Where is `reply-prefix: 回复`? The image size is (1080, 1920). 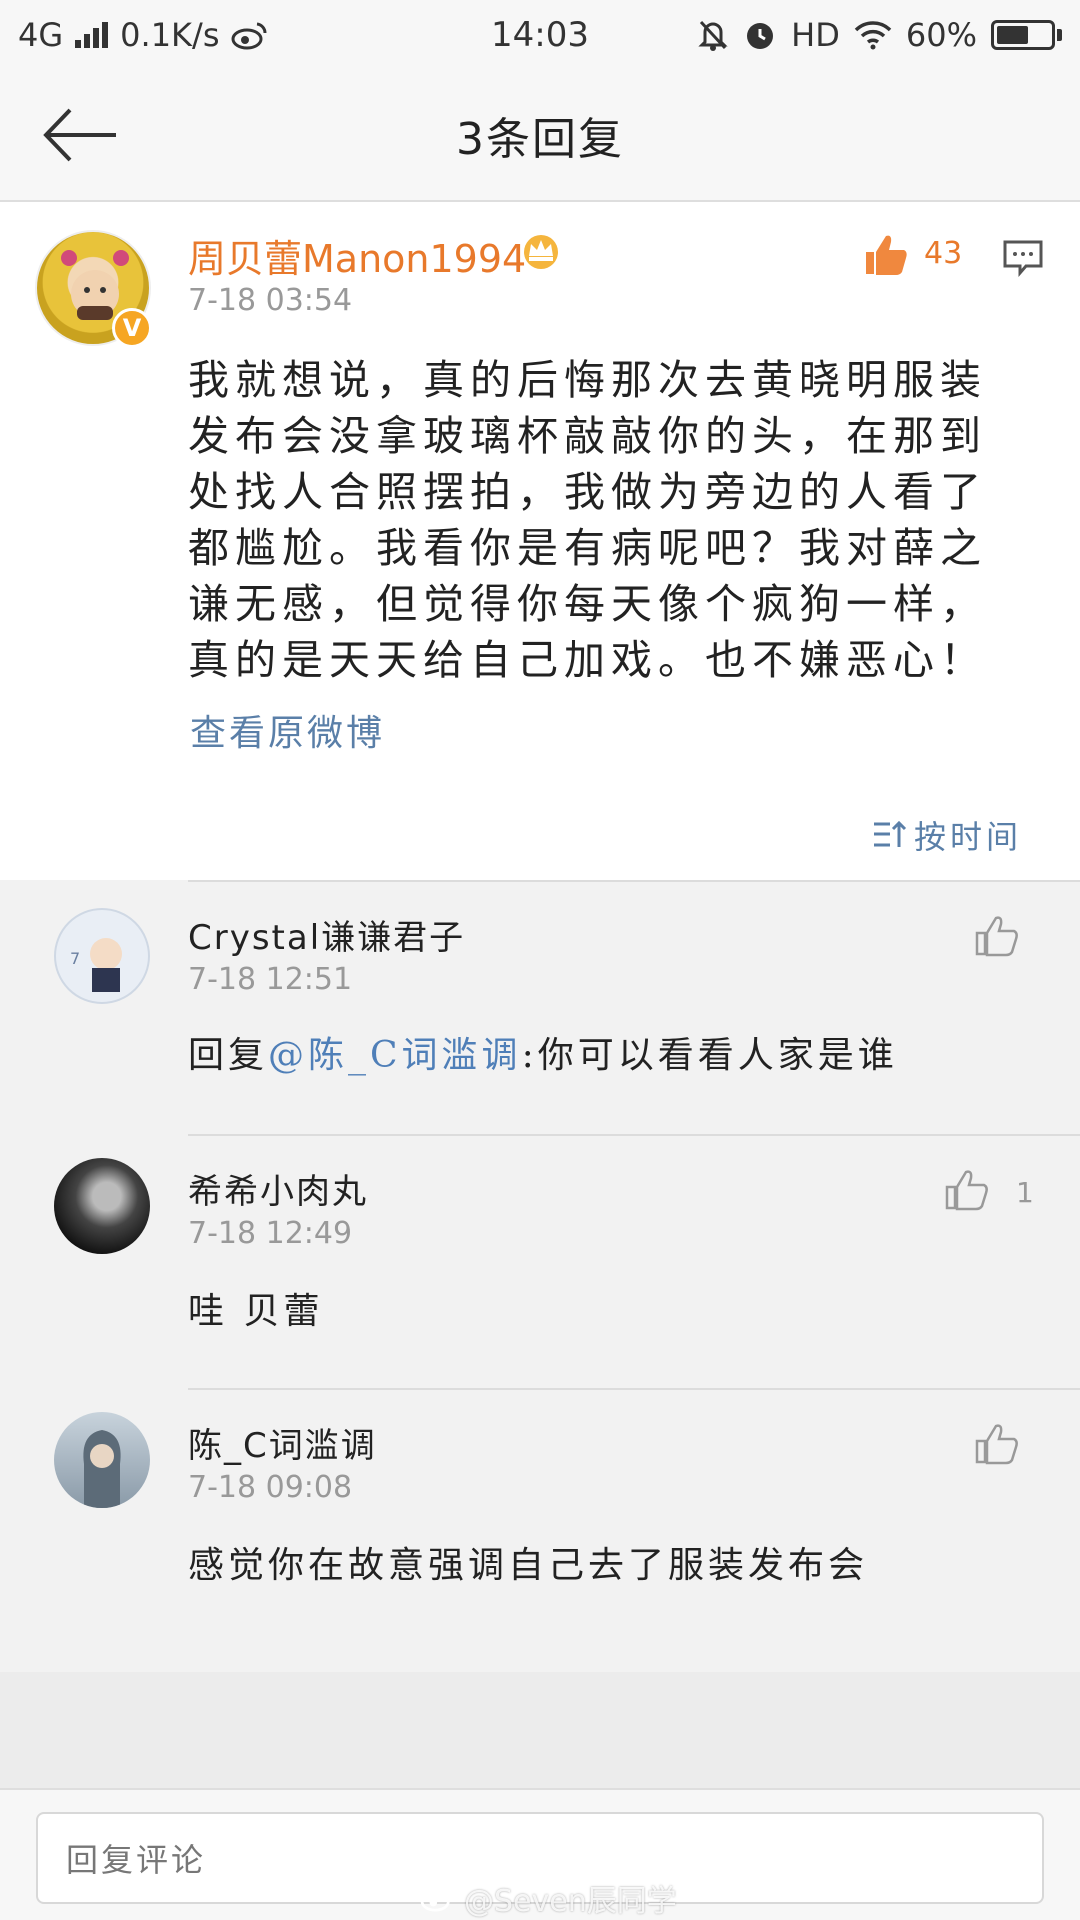
reply-prefix: 回复 is located at coordinates (228, 1055).